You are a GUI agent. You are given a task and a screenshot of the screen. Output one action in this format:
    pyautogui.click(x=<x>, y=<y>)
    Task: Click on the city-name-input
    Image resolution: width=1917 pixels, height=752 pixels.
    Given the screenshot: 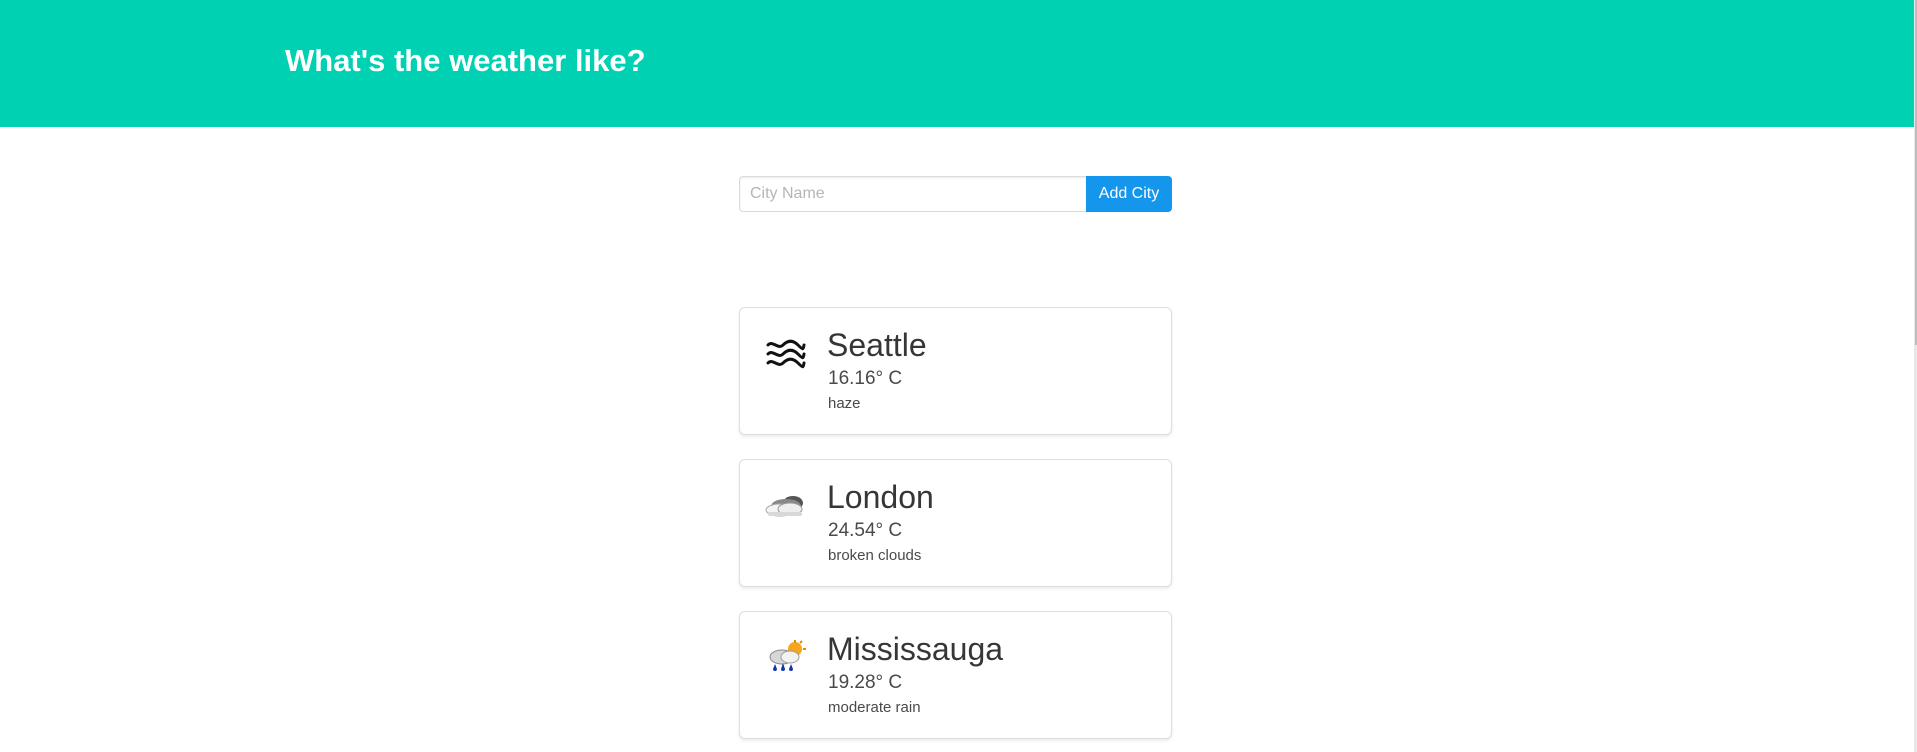 What is the action you would take?
    pyautogui.click(x=912, y=194)
    